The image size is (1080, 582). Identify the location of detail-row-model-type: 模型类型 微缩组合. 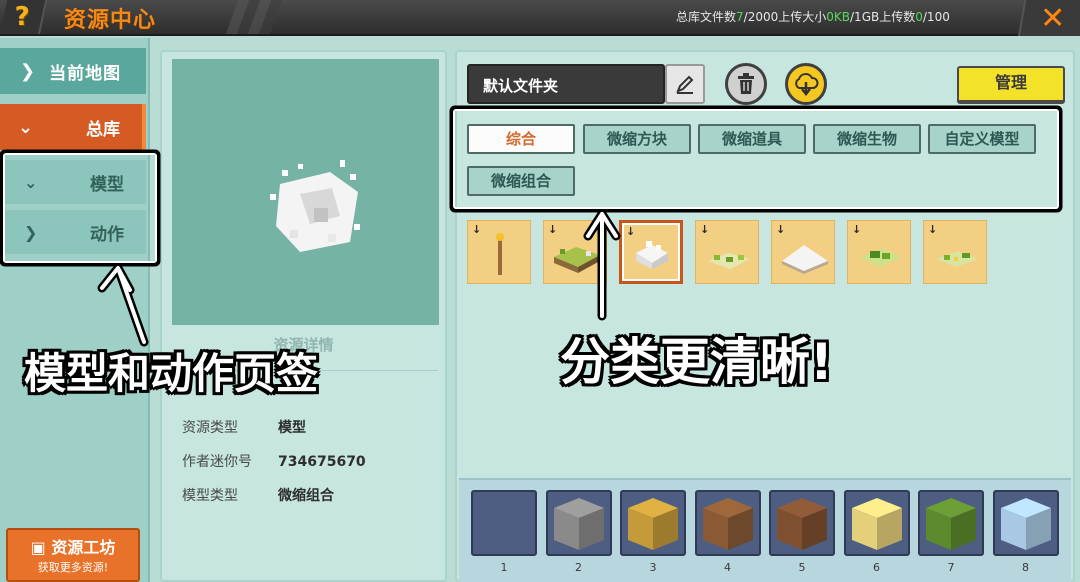
(258, 496).